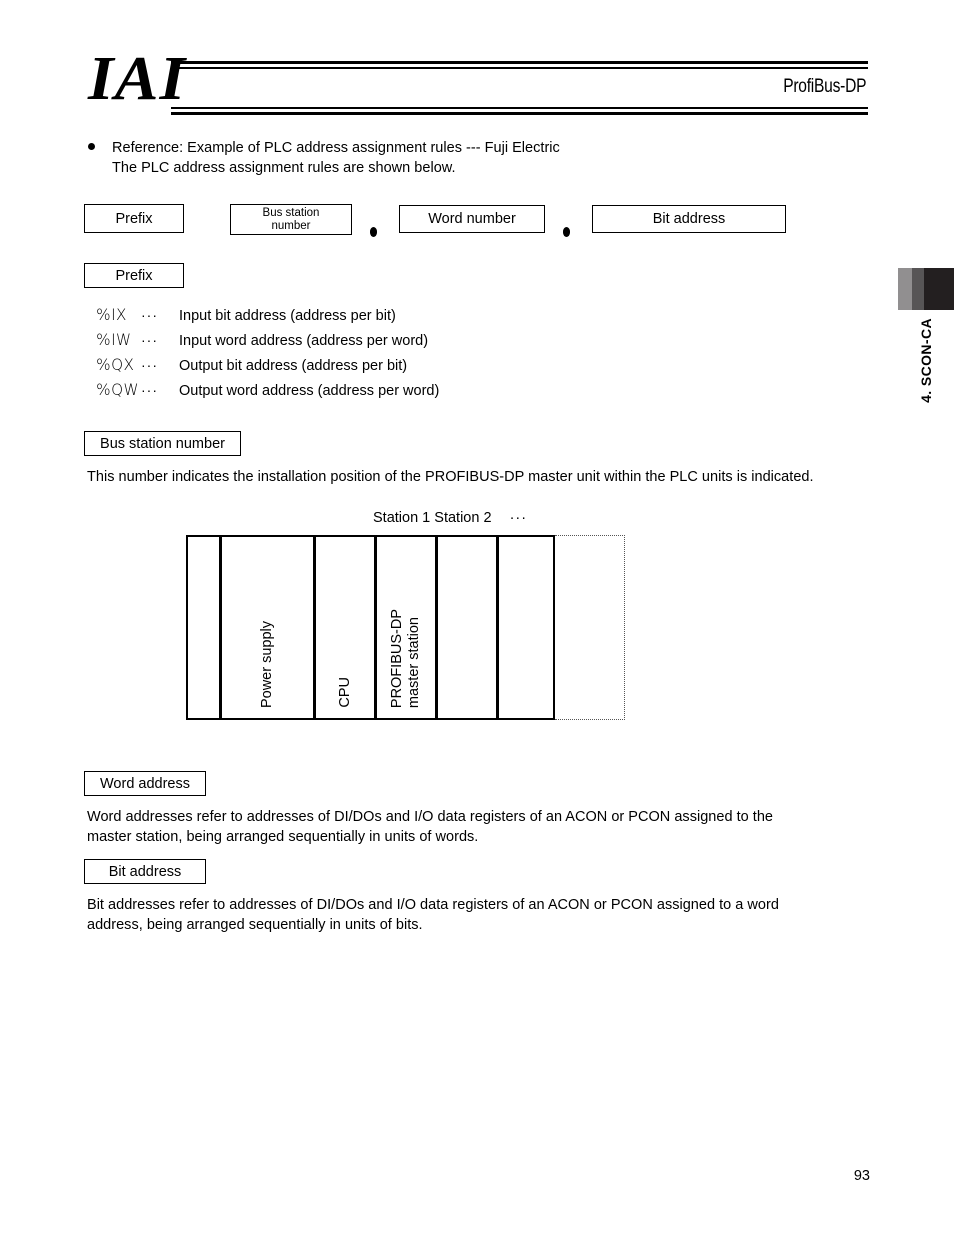 The image size is (954, 1235). Describe the element at coordinates (463, 518) in the screenshot. I see `rack-caption-station-2: Station 2` at that location.